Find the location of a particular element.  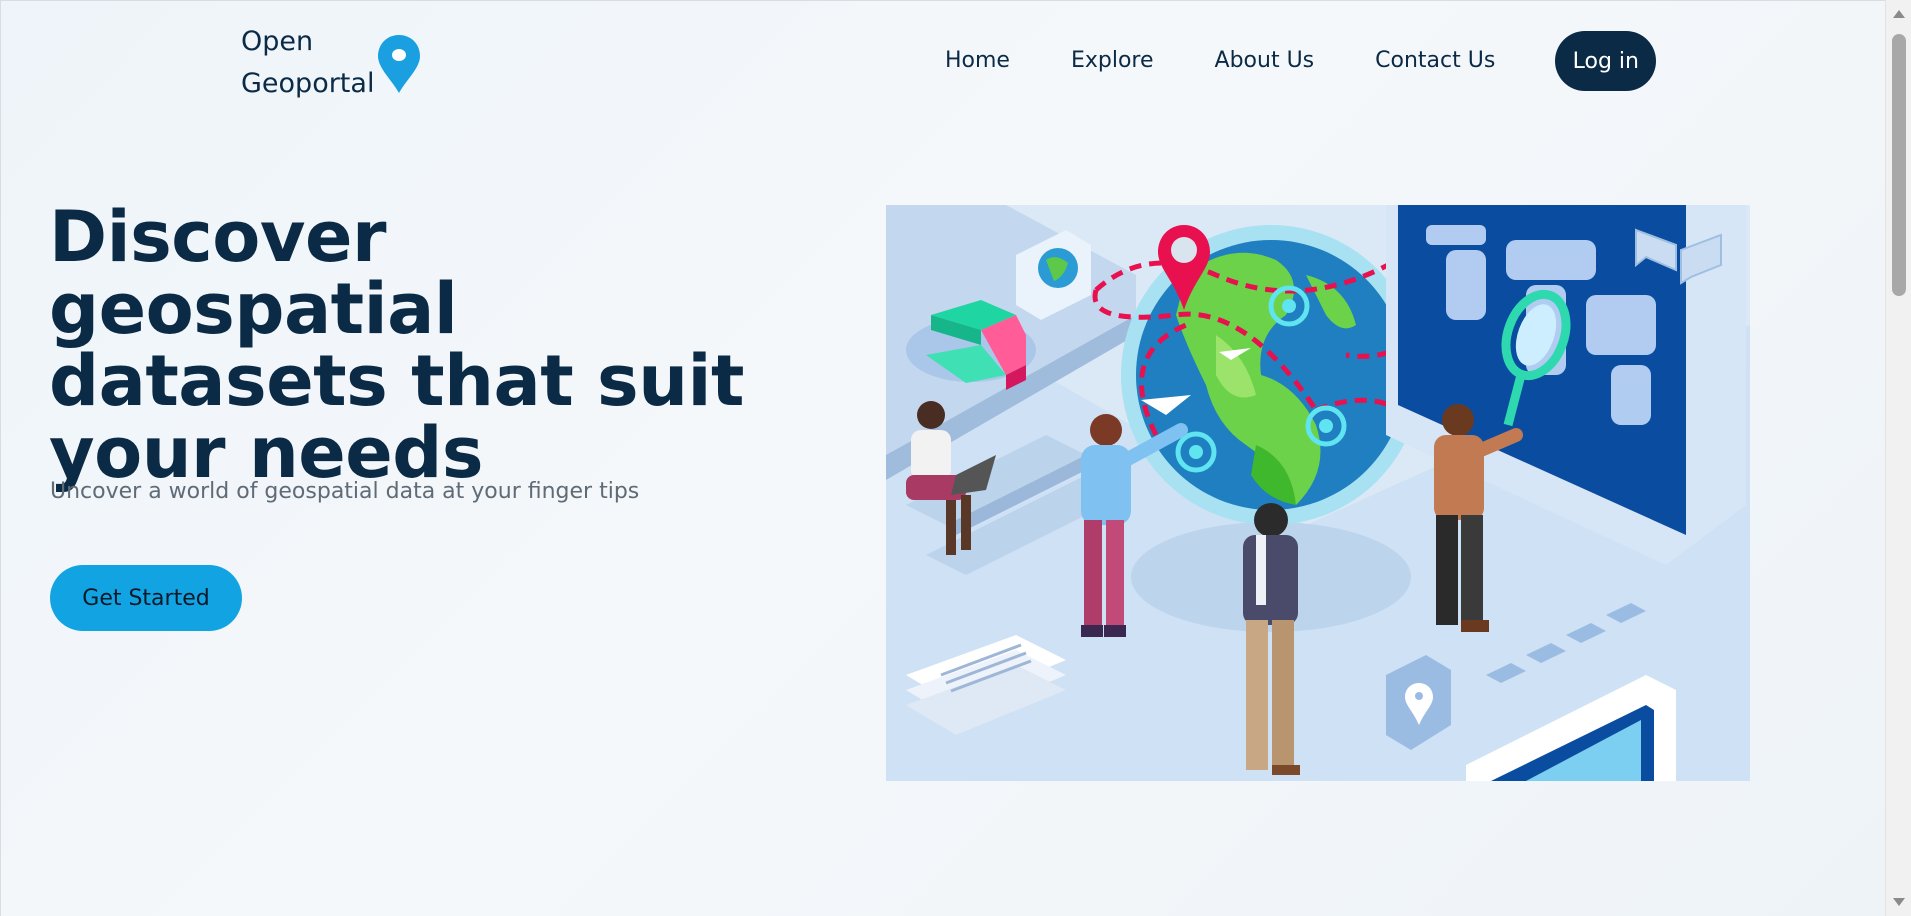

scroll-up-arrow-icon is located at coordinates (1899, 14).